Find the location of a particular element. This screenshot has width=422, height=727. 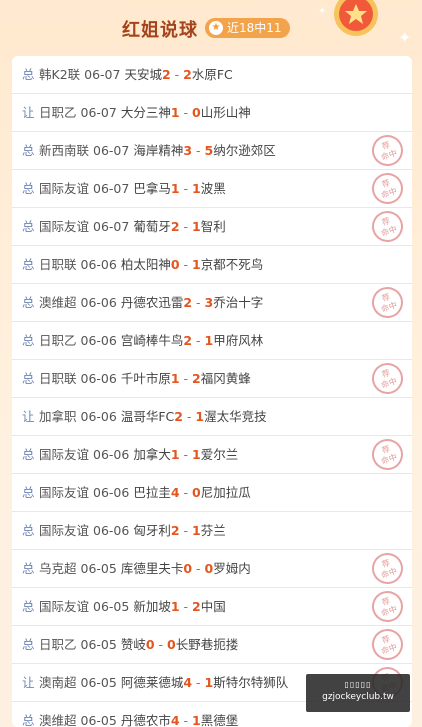

home-team: 海岸精神 is located at coordinates (158, 150).